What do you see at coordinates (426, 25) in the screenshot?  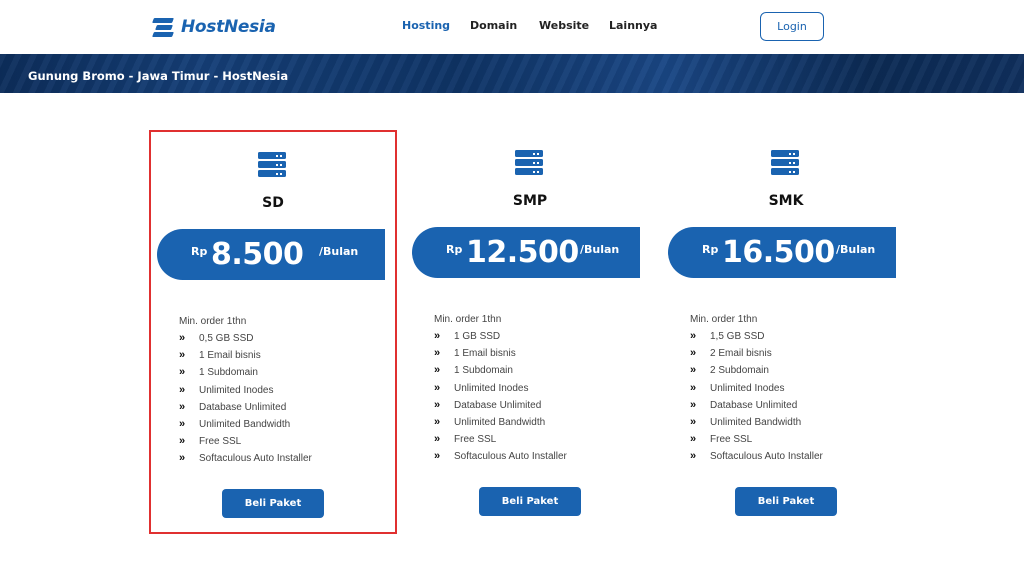 I see `nav-item-hosting: Hosting` at bounding box center [426, 25].